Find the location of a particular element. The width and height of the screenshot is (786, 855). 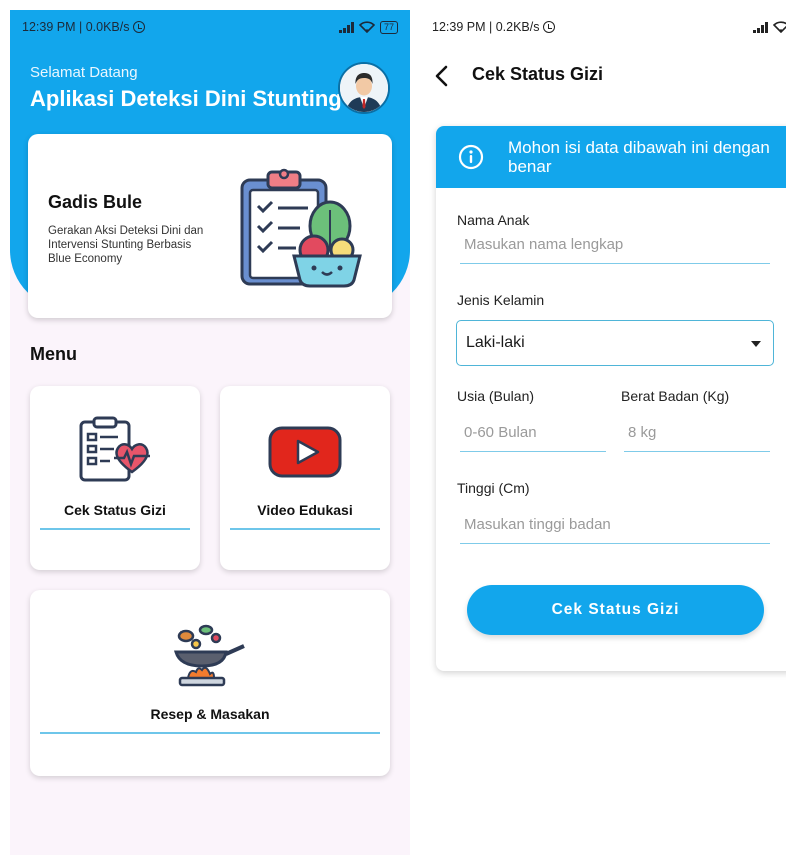

hero-title: Gadis Bule is located at coordinates (95, 202).